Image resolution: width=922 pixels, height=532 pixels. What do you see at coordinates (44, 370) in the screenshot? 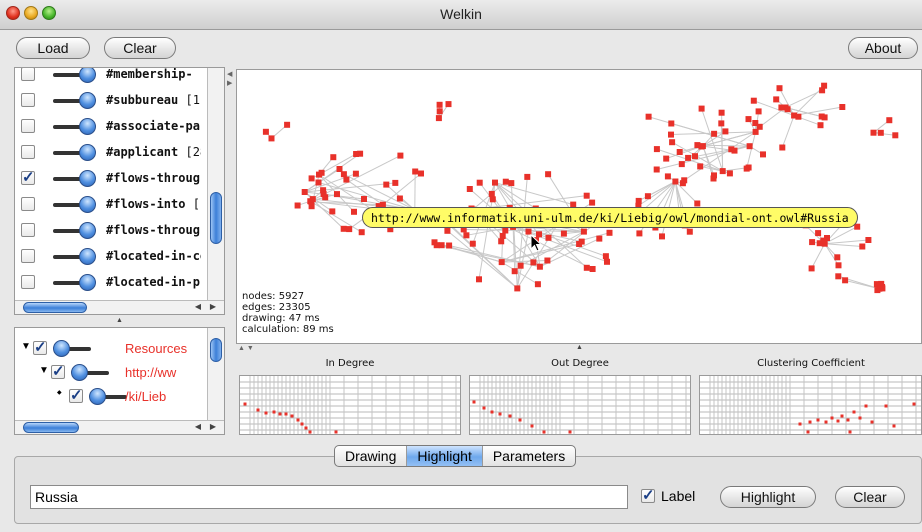
I see `disclosure-triangle-icon: ▼` at bounding box center [44, 370].